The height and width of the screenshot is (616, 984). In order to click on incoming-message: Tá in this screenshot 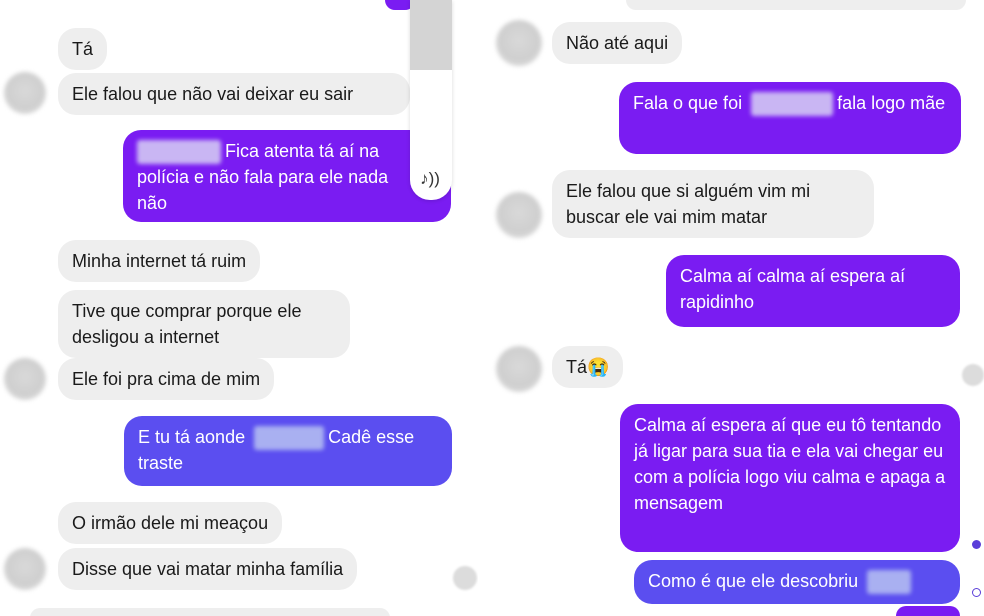, I will do `click(83, 49)`.